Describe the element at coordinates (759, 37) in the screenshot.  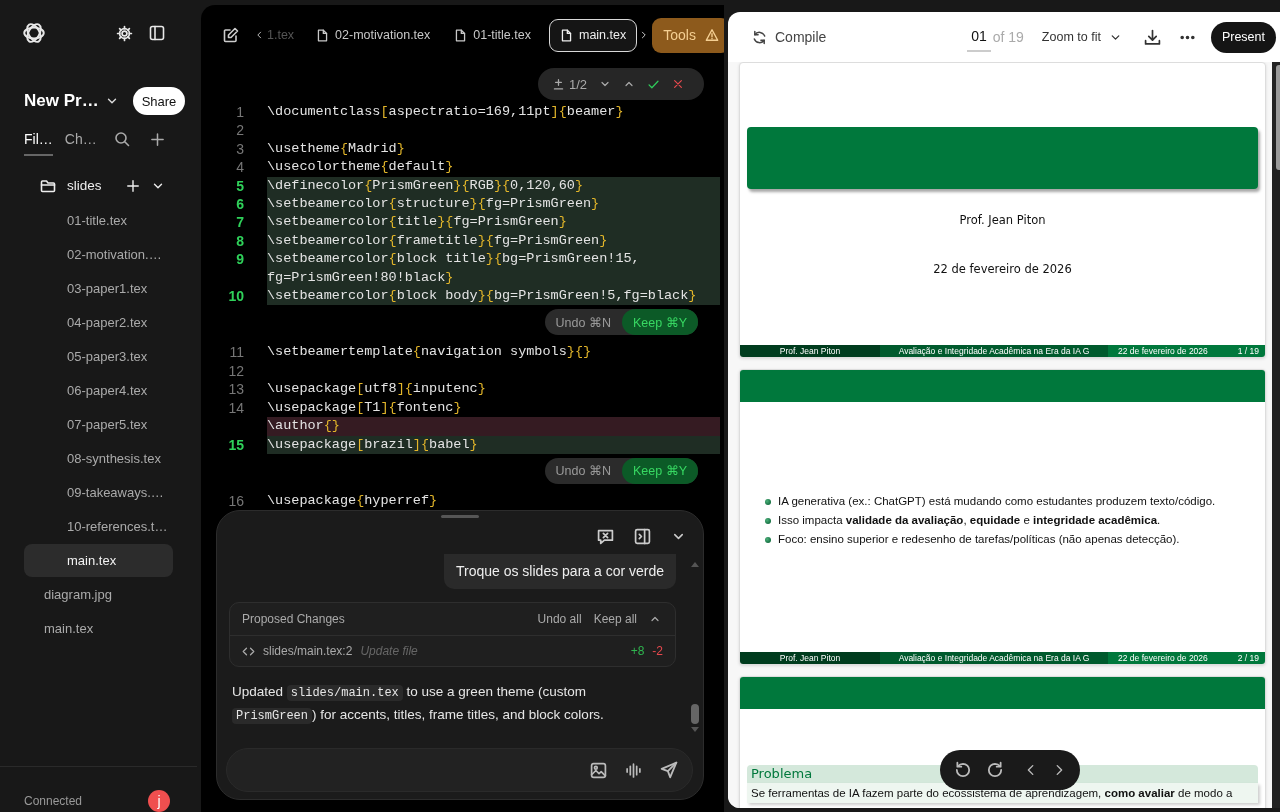
I see `refresh-icon` at that location.